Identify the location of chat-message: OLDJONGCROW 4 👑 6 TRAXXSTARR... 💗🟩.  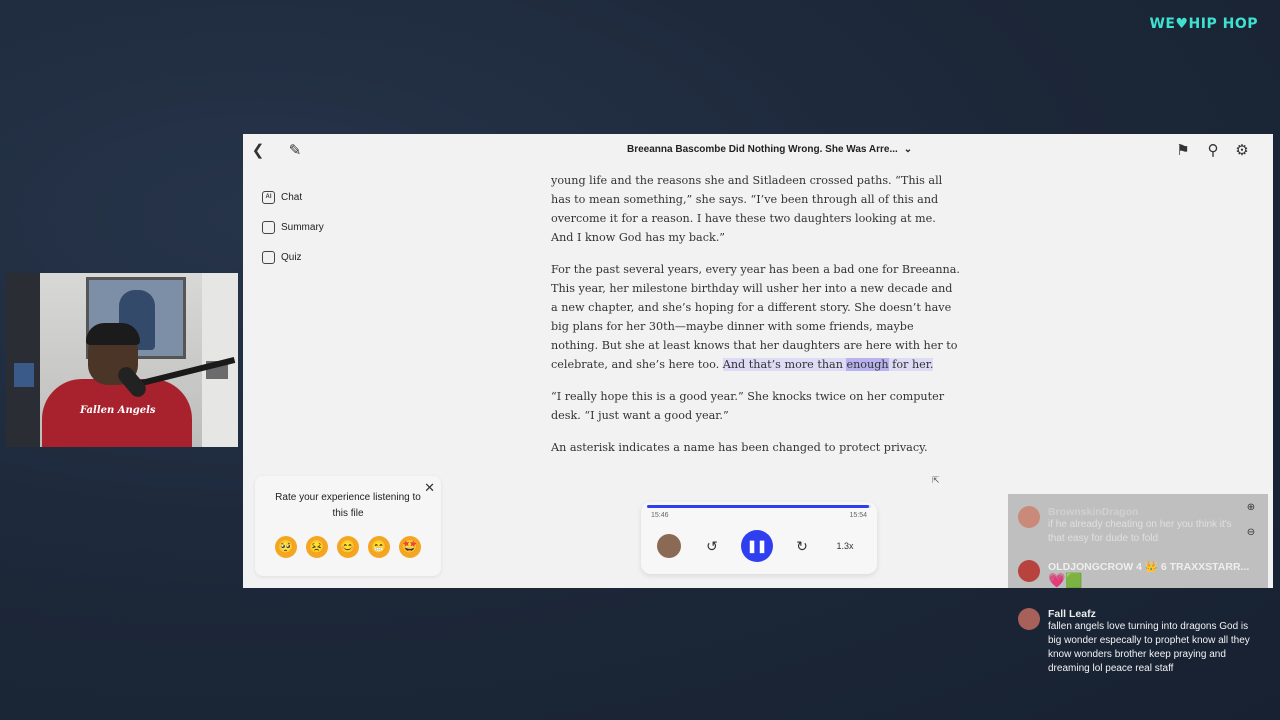
(1138, 573).